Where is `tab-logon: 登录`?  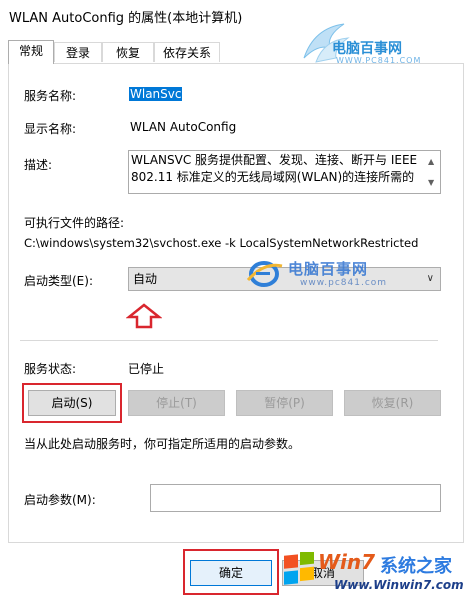
tab-logon: 登录 is located at coordinates (78, 52).